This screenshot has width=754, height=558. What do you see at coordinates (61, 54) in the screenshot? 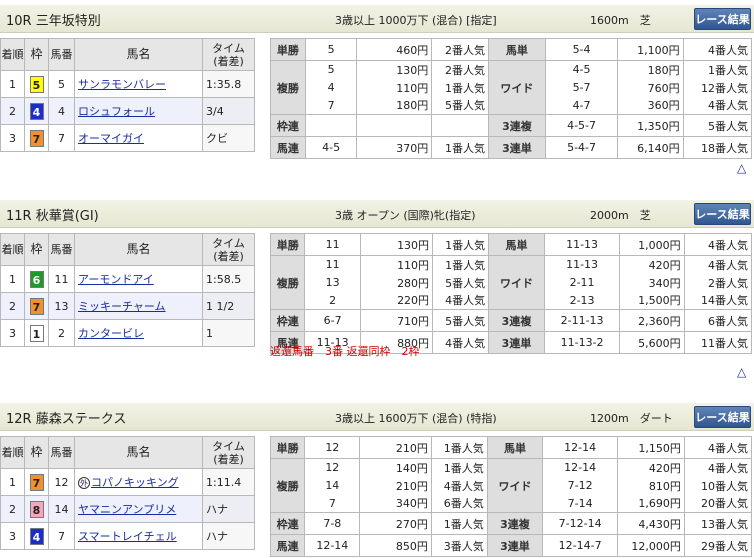
I see `uma-header: 馬番` at bounding box center [61, 54].